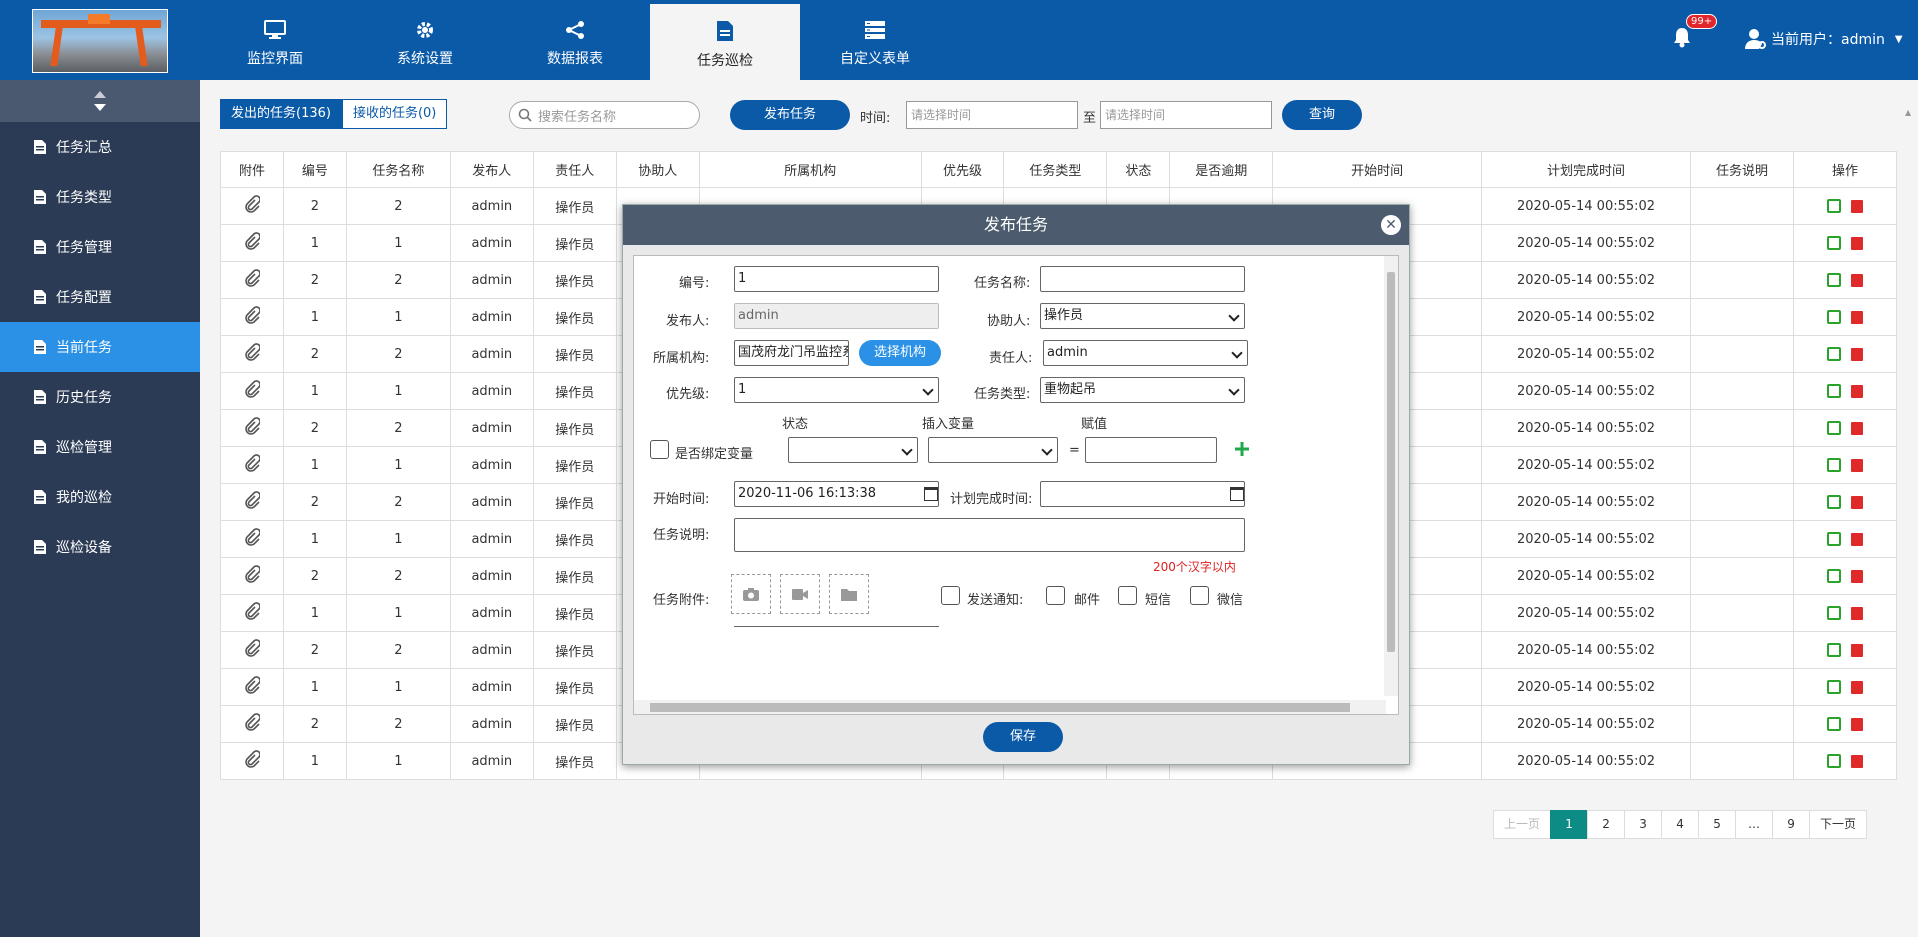 The image size is (1918, 937). I want to click on insert-variable-select, so click(993, 450).